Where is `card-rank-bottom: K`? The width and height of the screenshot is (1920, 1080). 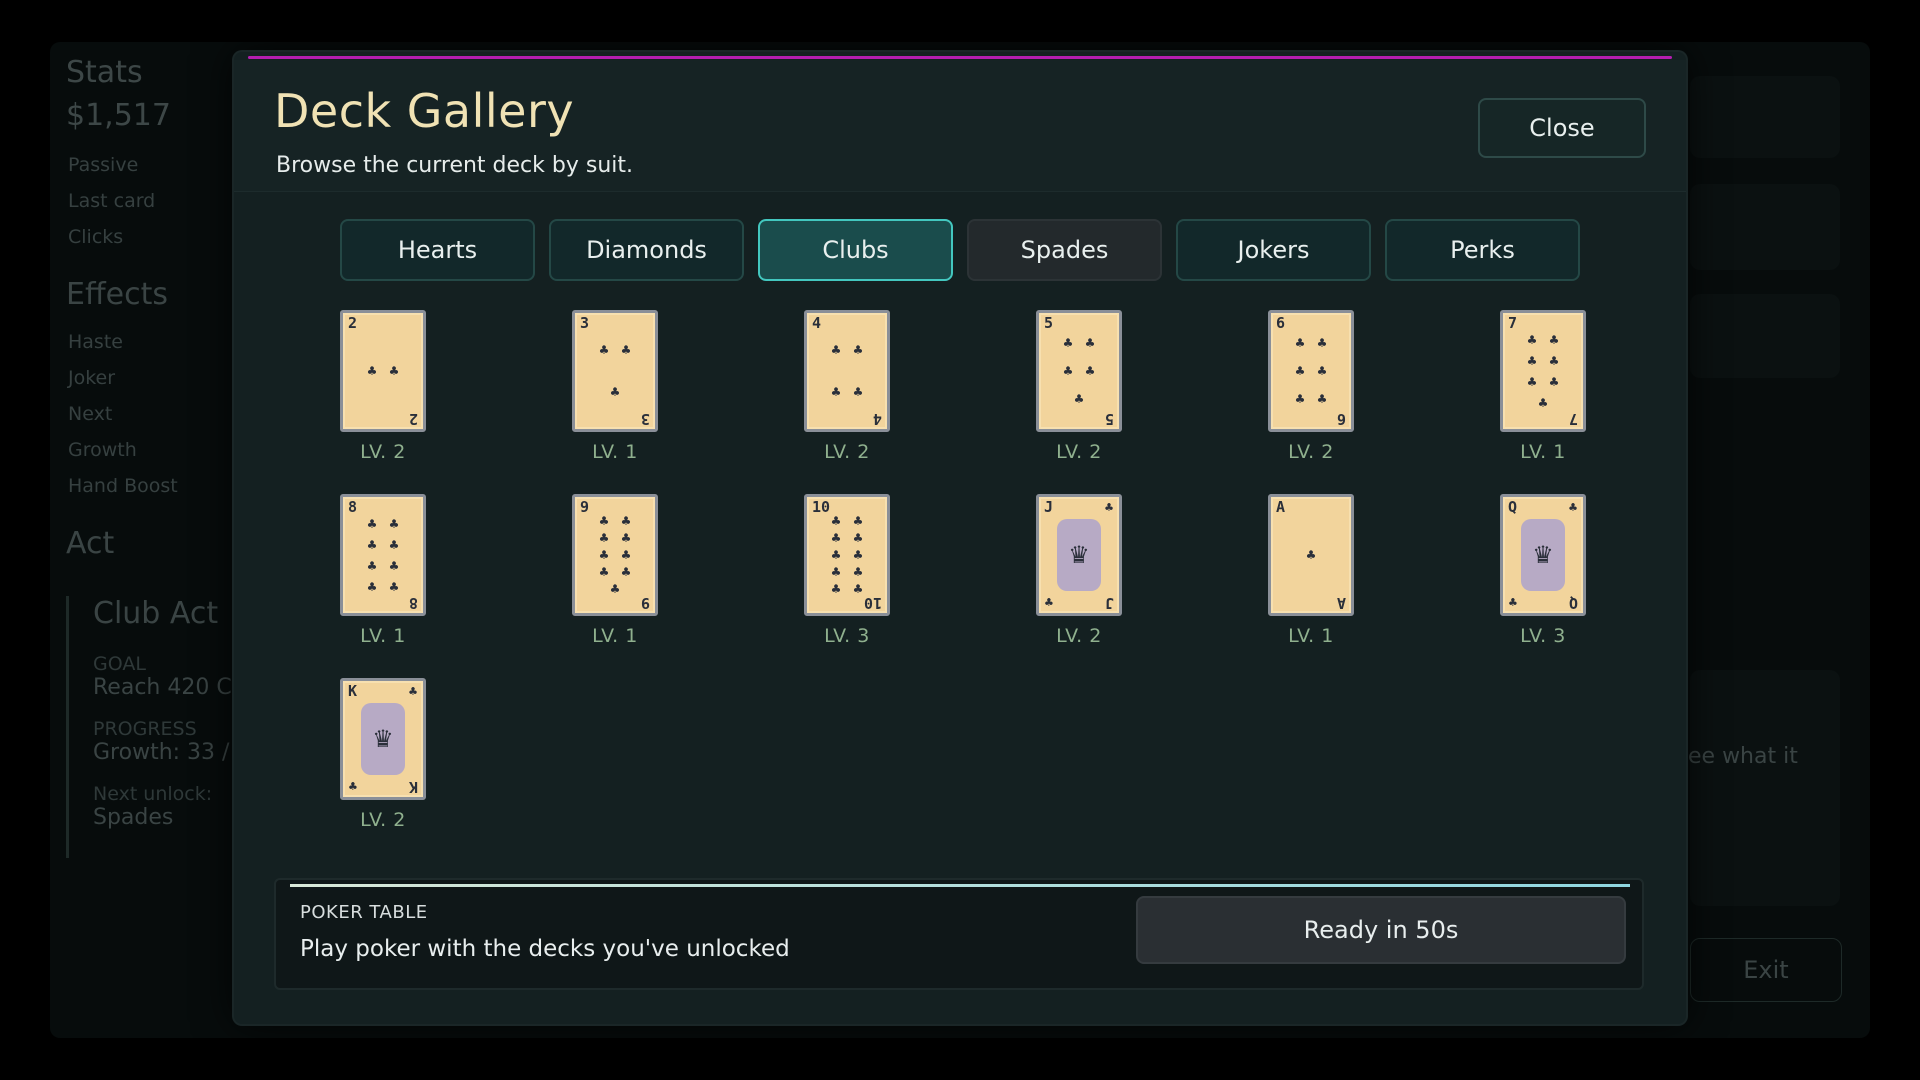 card-rank-bottom: K is located at coordinates (413, 787).